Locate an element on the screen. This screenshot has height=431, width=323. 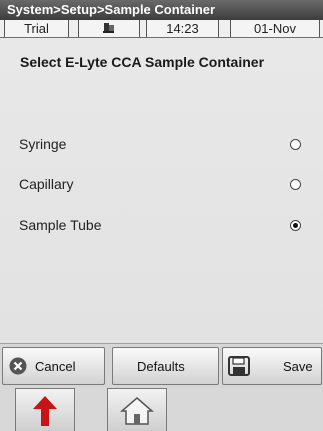
title-bar: System>Setup>Sample Container is located at coordinates (161, 10).